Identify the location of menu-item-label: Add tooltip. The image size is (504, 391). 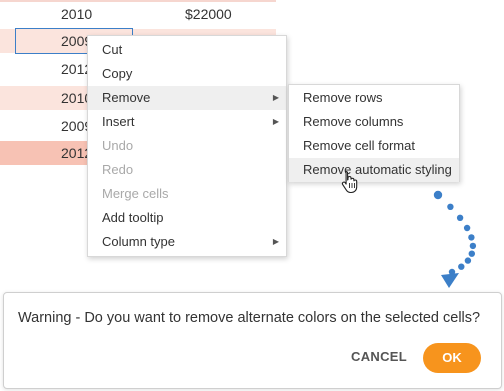
(133, 217).